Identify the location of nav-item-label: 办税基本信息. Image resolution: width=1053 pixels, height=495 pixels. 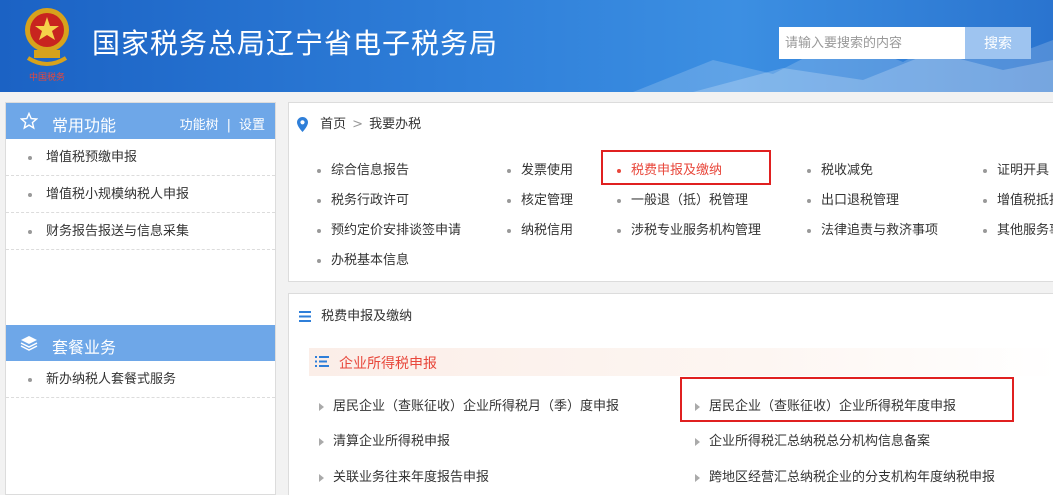
(370, 260).